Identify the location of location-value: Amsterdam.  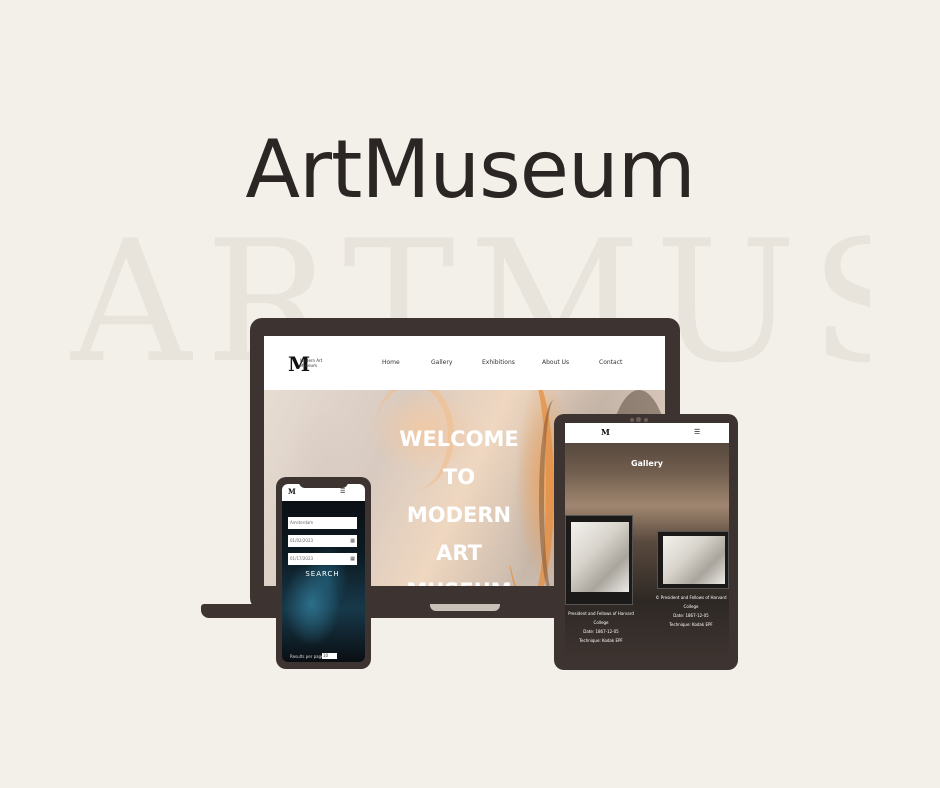
(302, 522).